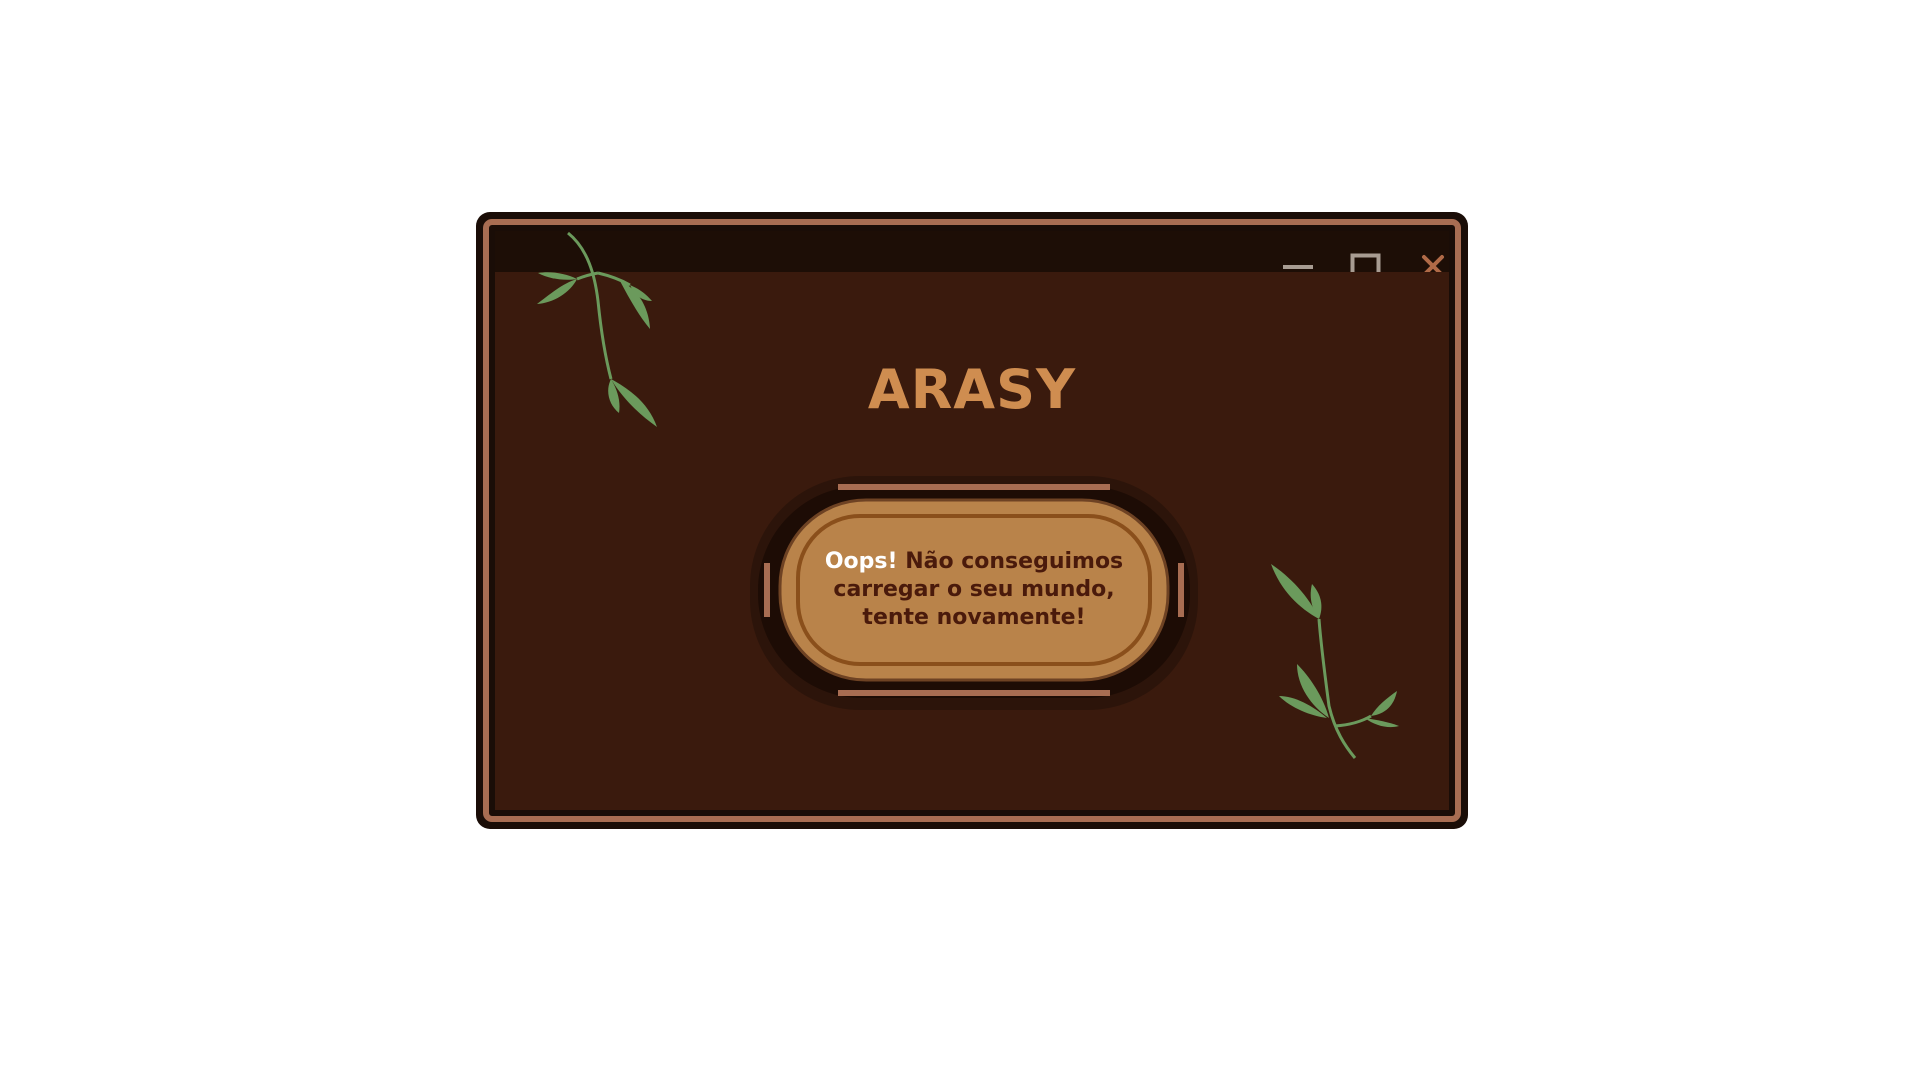 The image size is (1920, 1080). I want to click on error-emphasis: Oops!, so click(861, 561).